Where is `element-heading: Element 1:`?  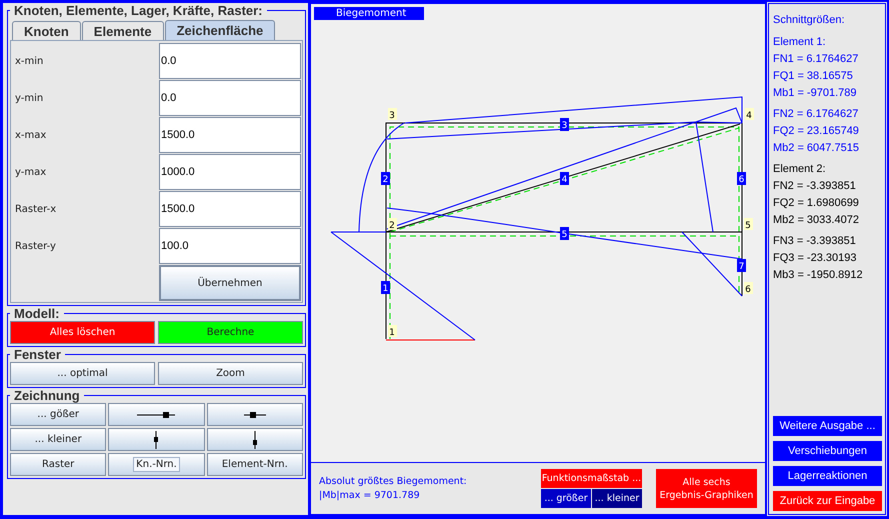 element-heading: Element 1: is located at coordinates (800, 42).